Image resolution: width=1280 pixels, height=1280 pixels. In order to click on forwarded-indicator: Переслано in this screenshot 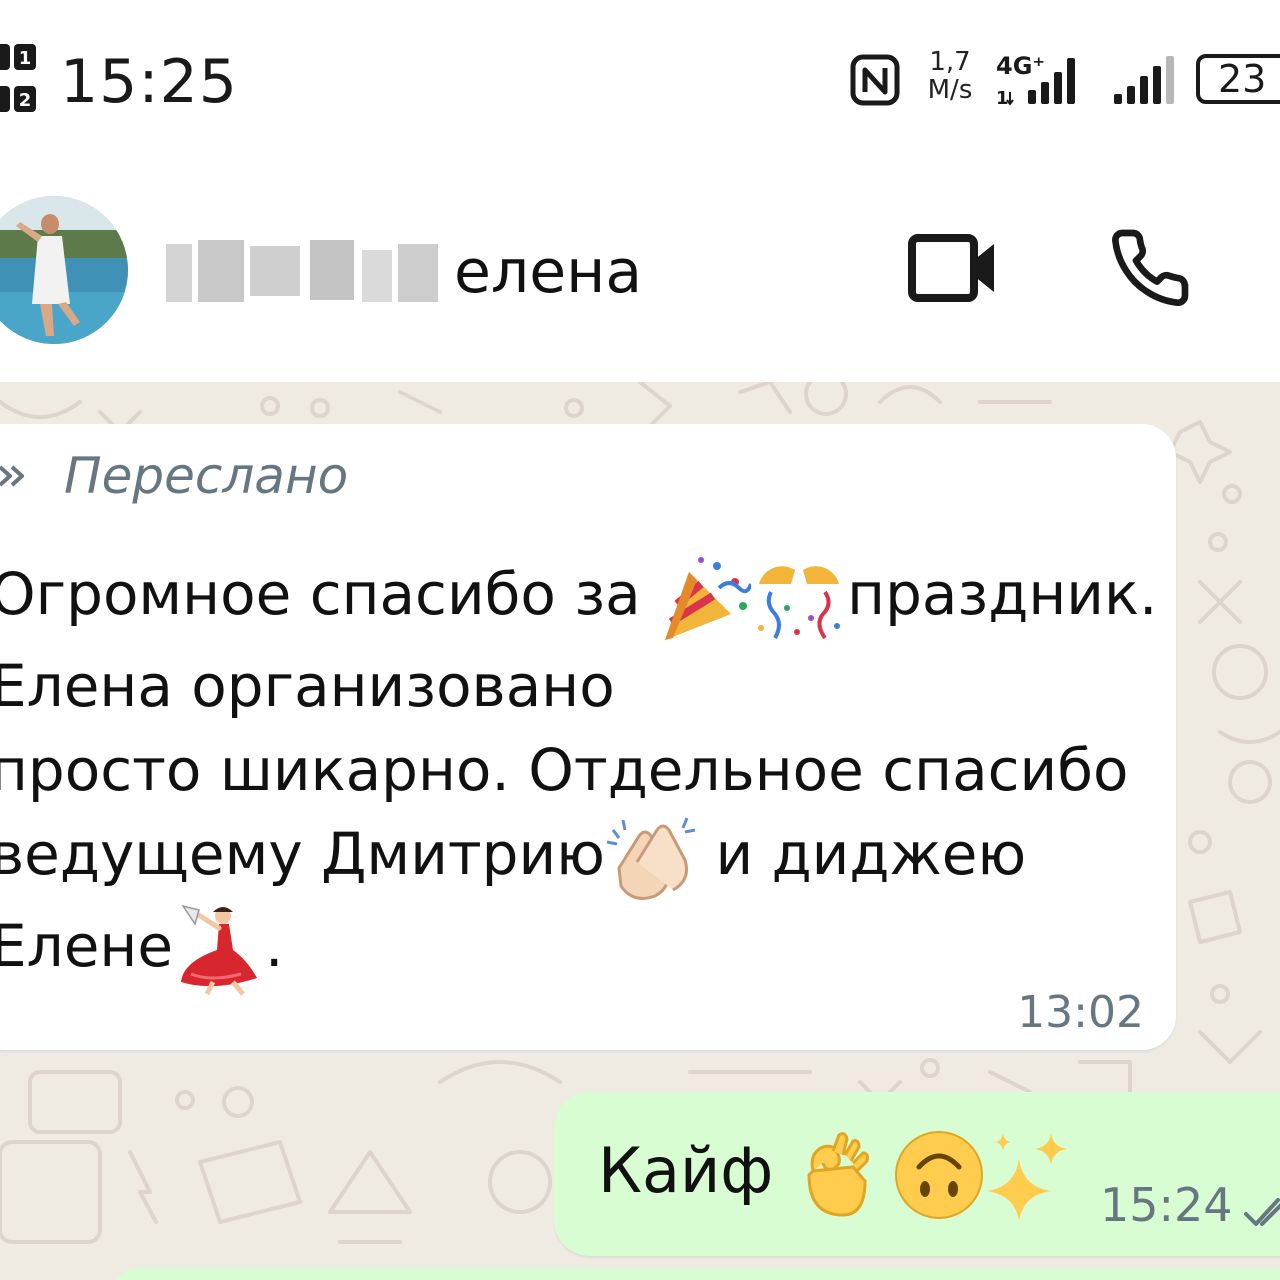, I will do `click(174, 476)`.